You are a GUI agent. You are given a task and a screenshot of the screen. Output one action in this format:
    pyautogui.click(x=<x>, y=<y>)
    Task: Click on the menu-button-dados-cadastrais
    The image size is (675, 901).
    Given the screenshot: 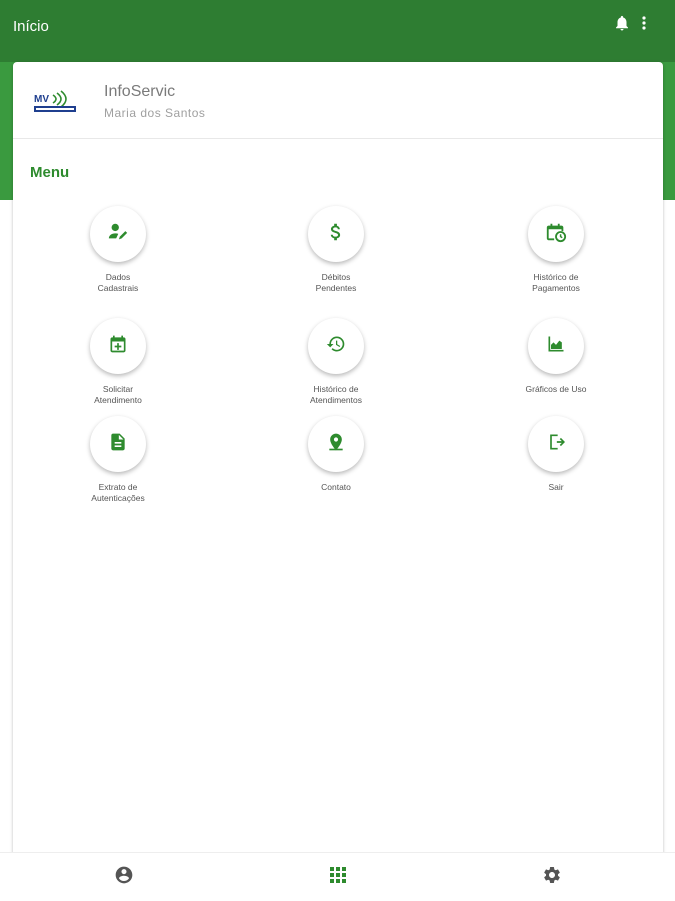 What is the action you would take?
    pyautogui.click(x=118, y=234)
    